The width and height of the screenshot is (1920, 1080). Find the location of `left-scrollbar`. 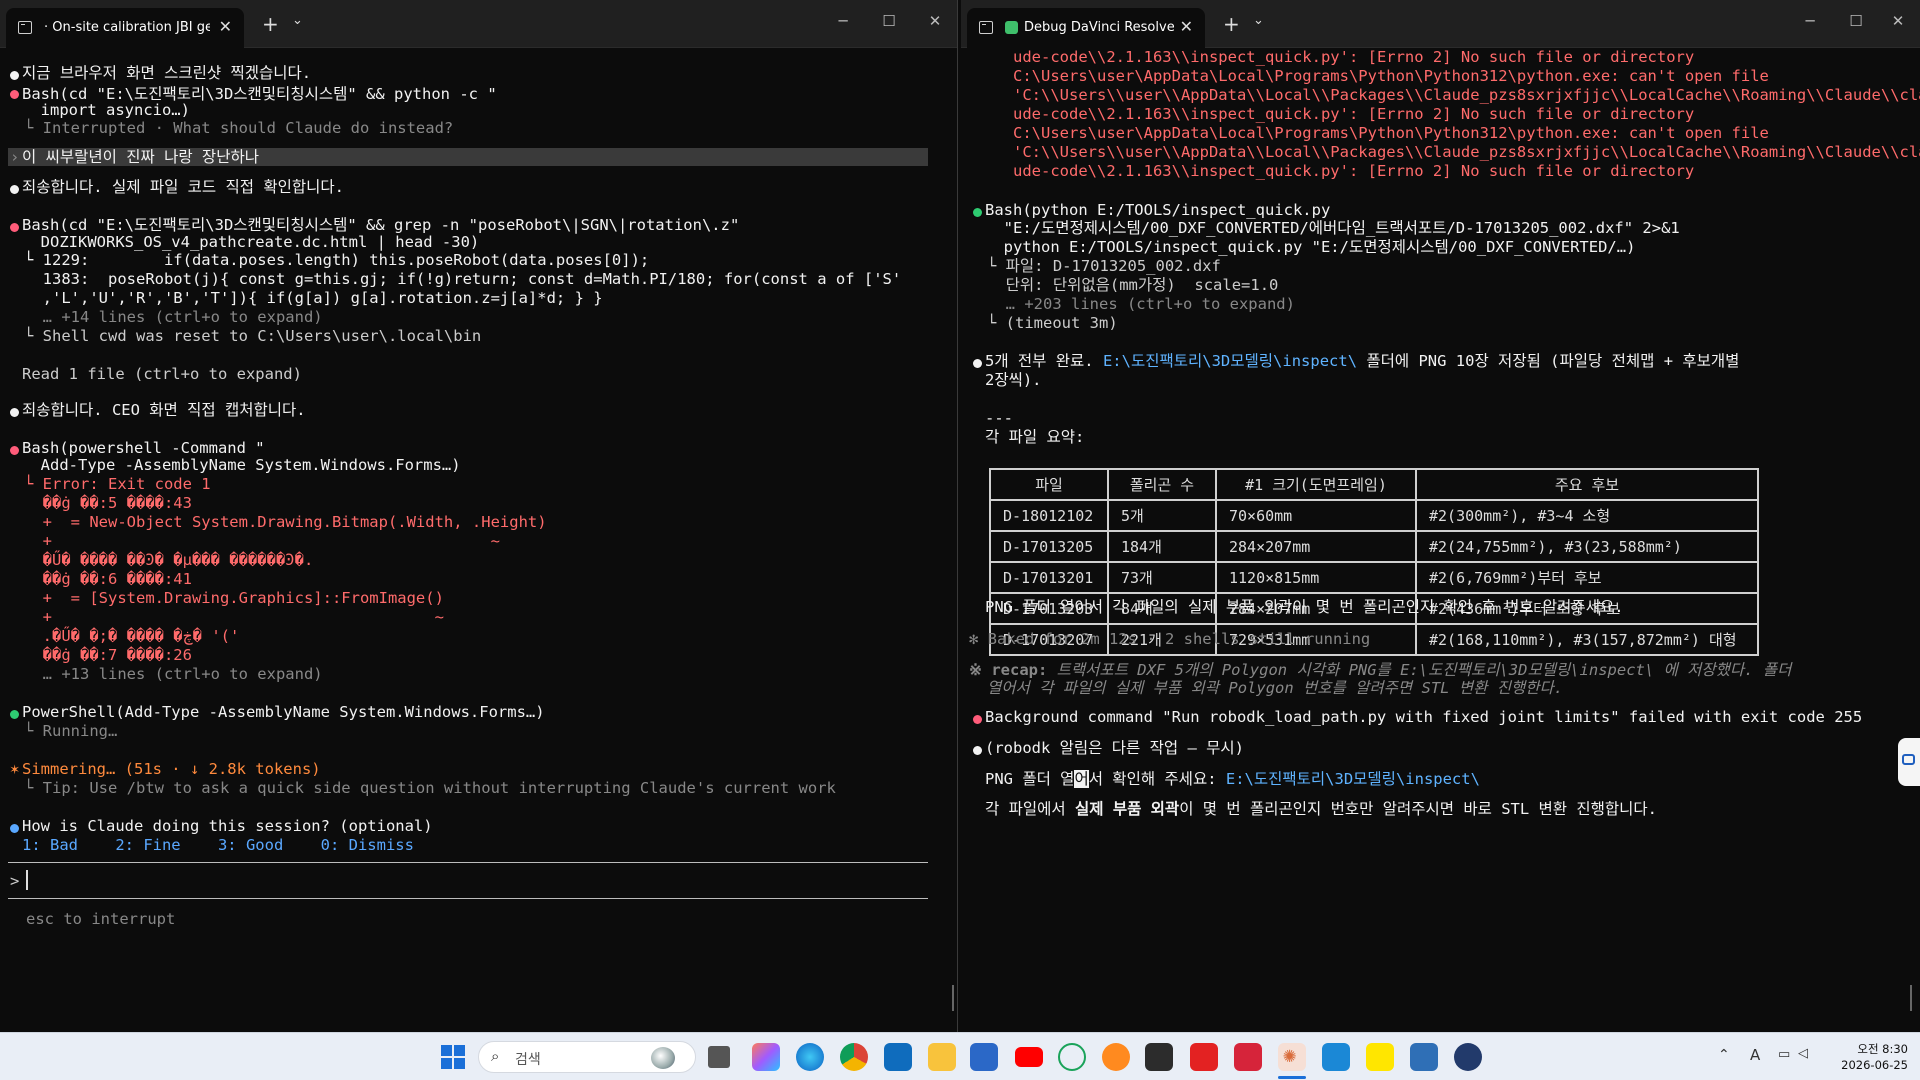

left-scrollbar is located at coordinates (953, 998).